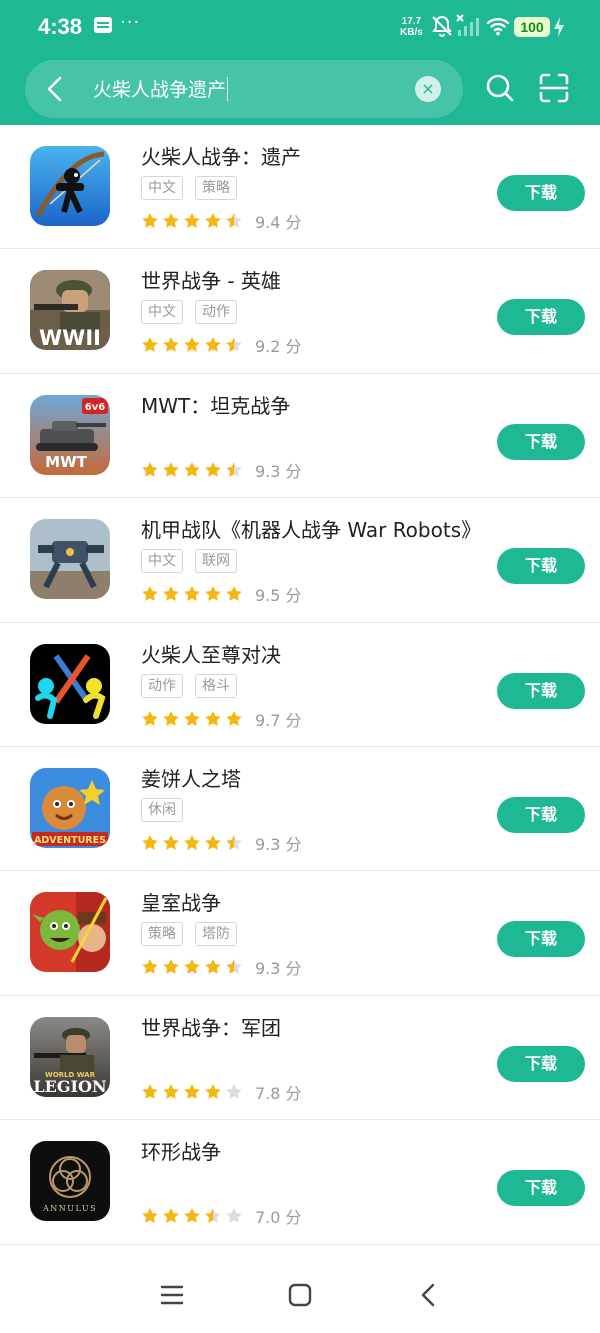  What do you see at coordinates (278, 720) in the screenshot?
I see `rating-score: 9.7 分` at bounding box center [278, 720].